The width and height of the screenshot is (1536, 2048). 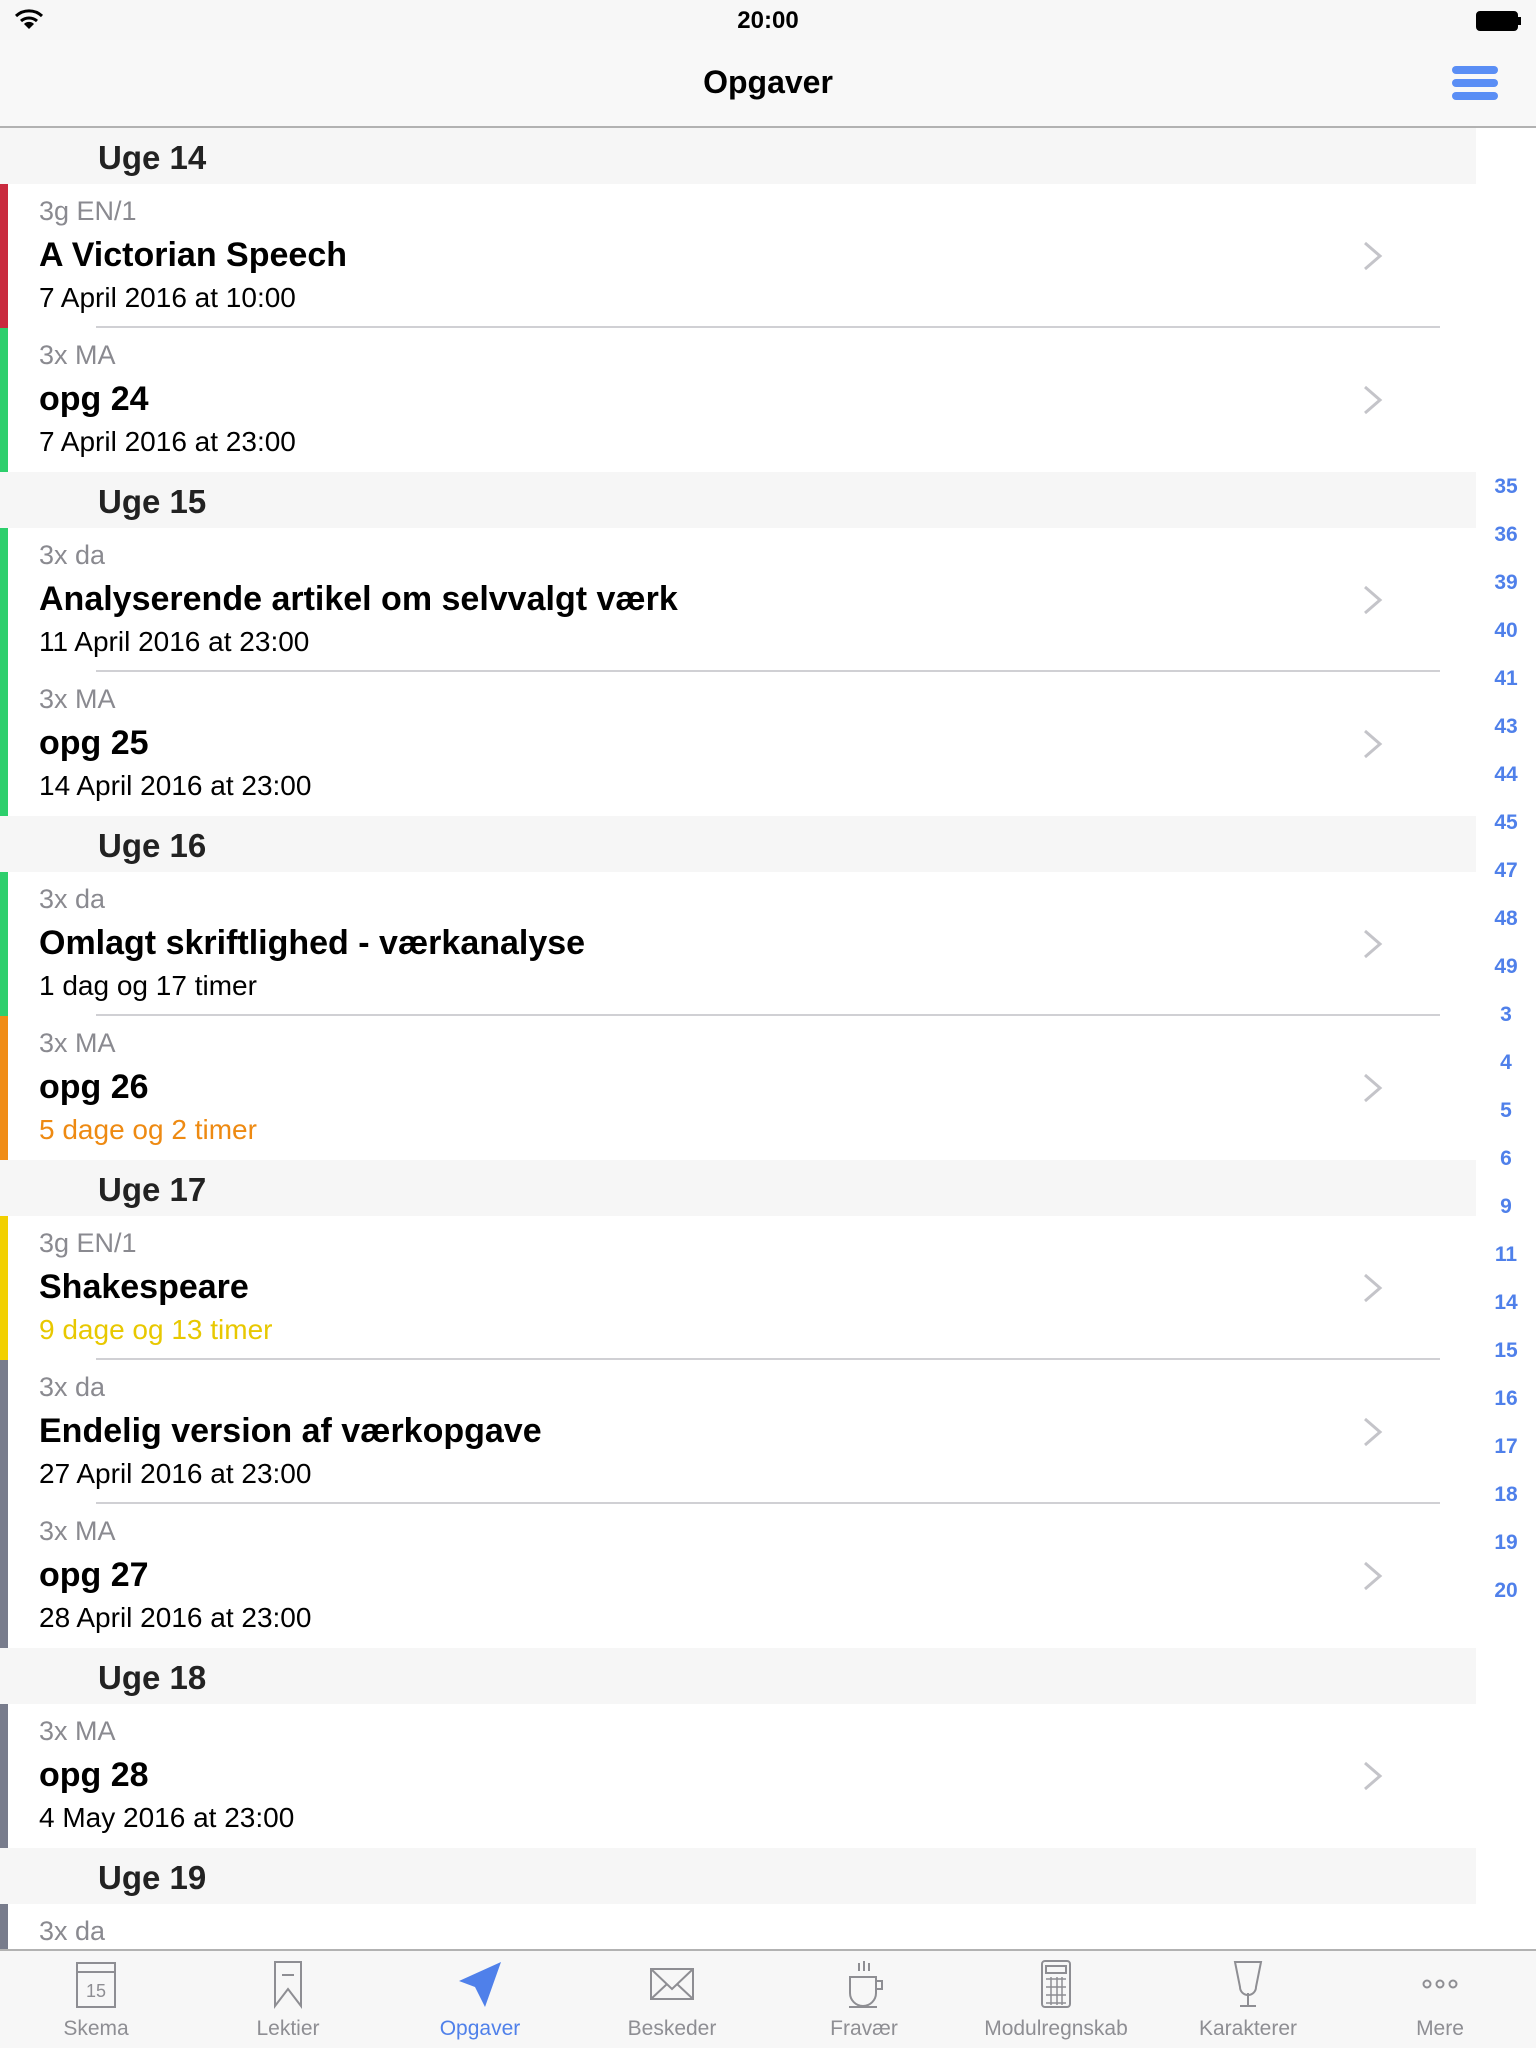 What do you see at coordinates (167, 297) in the screenshot?
I see `due-date: 7 April 2016 at 10:00` at bounding box center [167, 297].